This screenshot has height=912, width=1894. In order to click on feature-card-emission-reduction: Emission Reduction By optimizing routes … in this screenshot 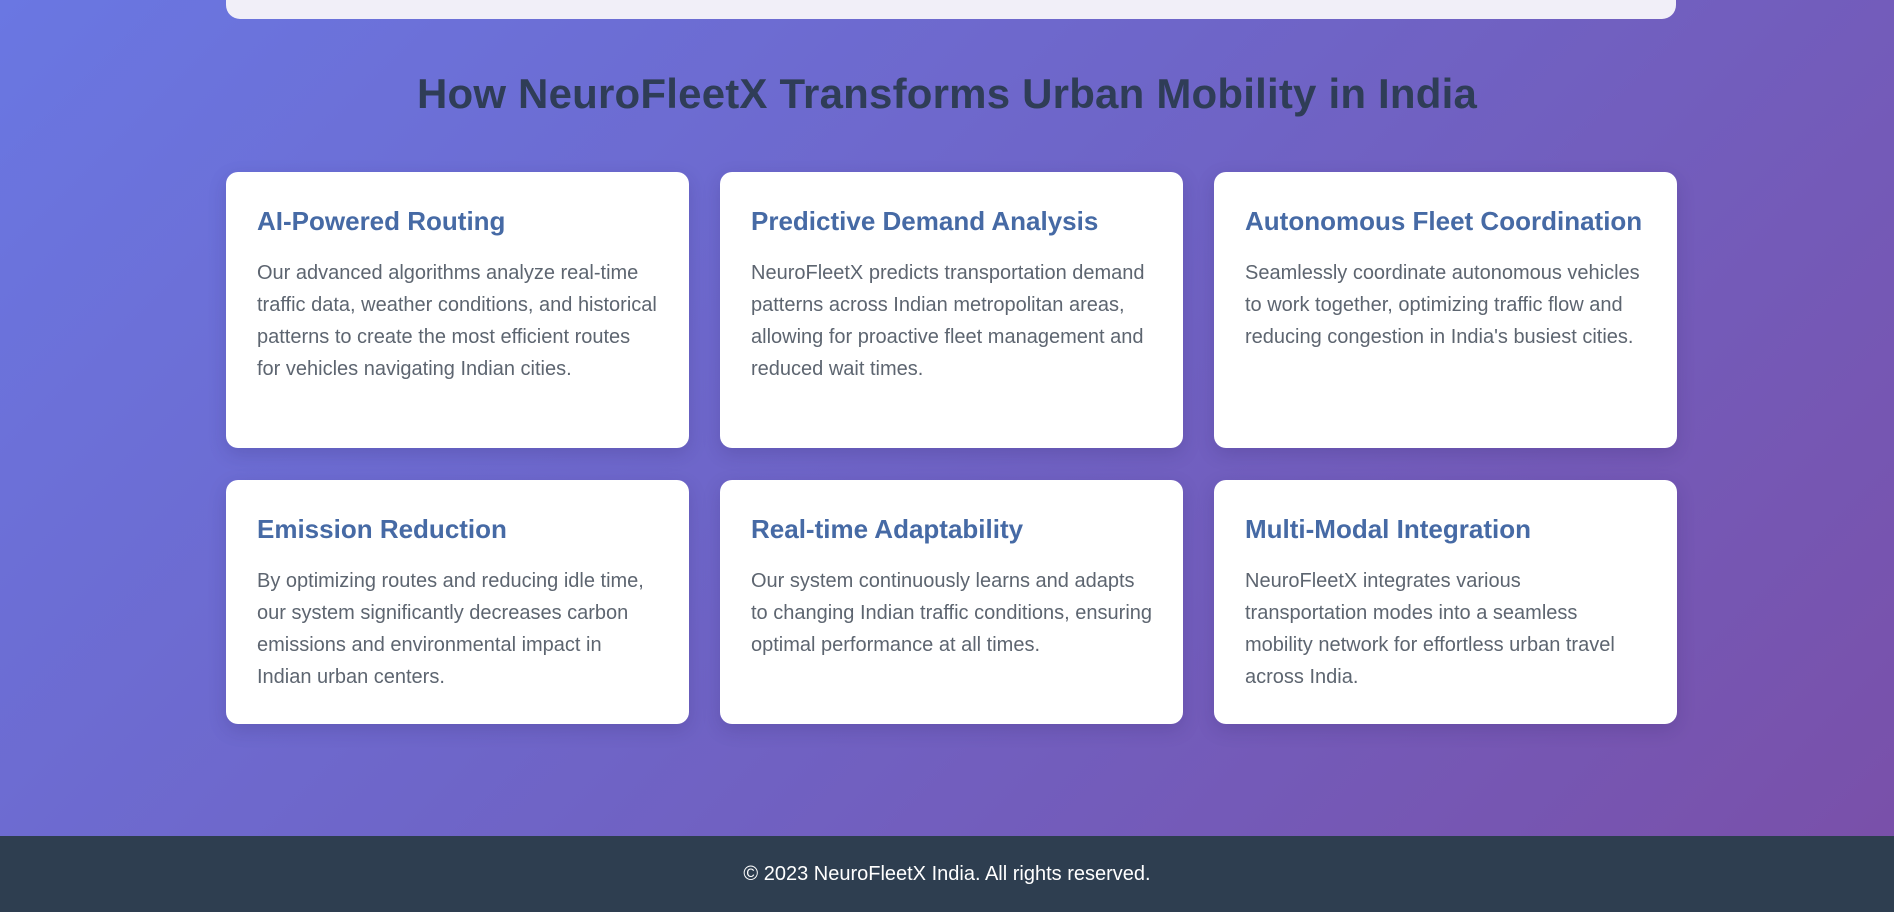, I will do `click(457, 602)`.